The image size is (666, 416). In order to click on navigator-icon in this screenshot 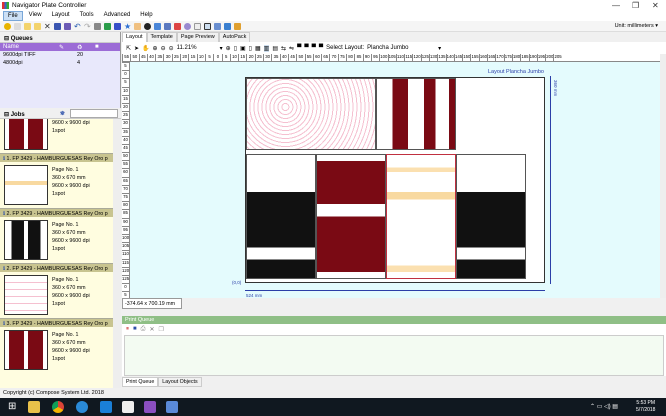, I will do `click(82, 407)`.